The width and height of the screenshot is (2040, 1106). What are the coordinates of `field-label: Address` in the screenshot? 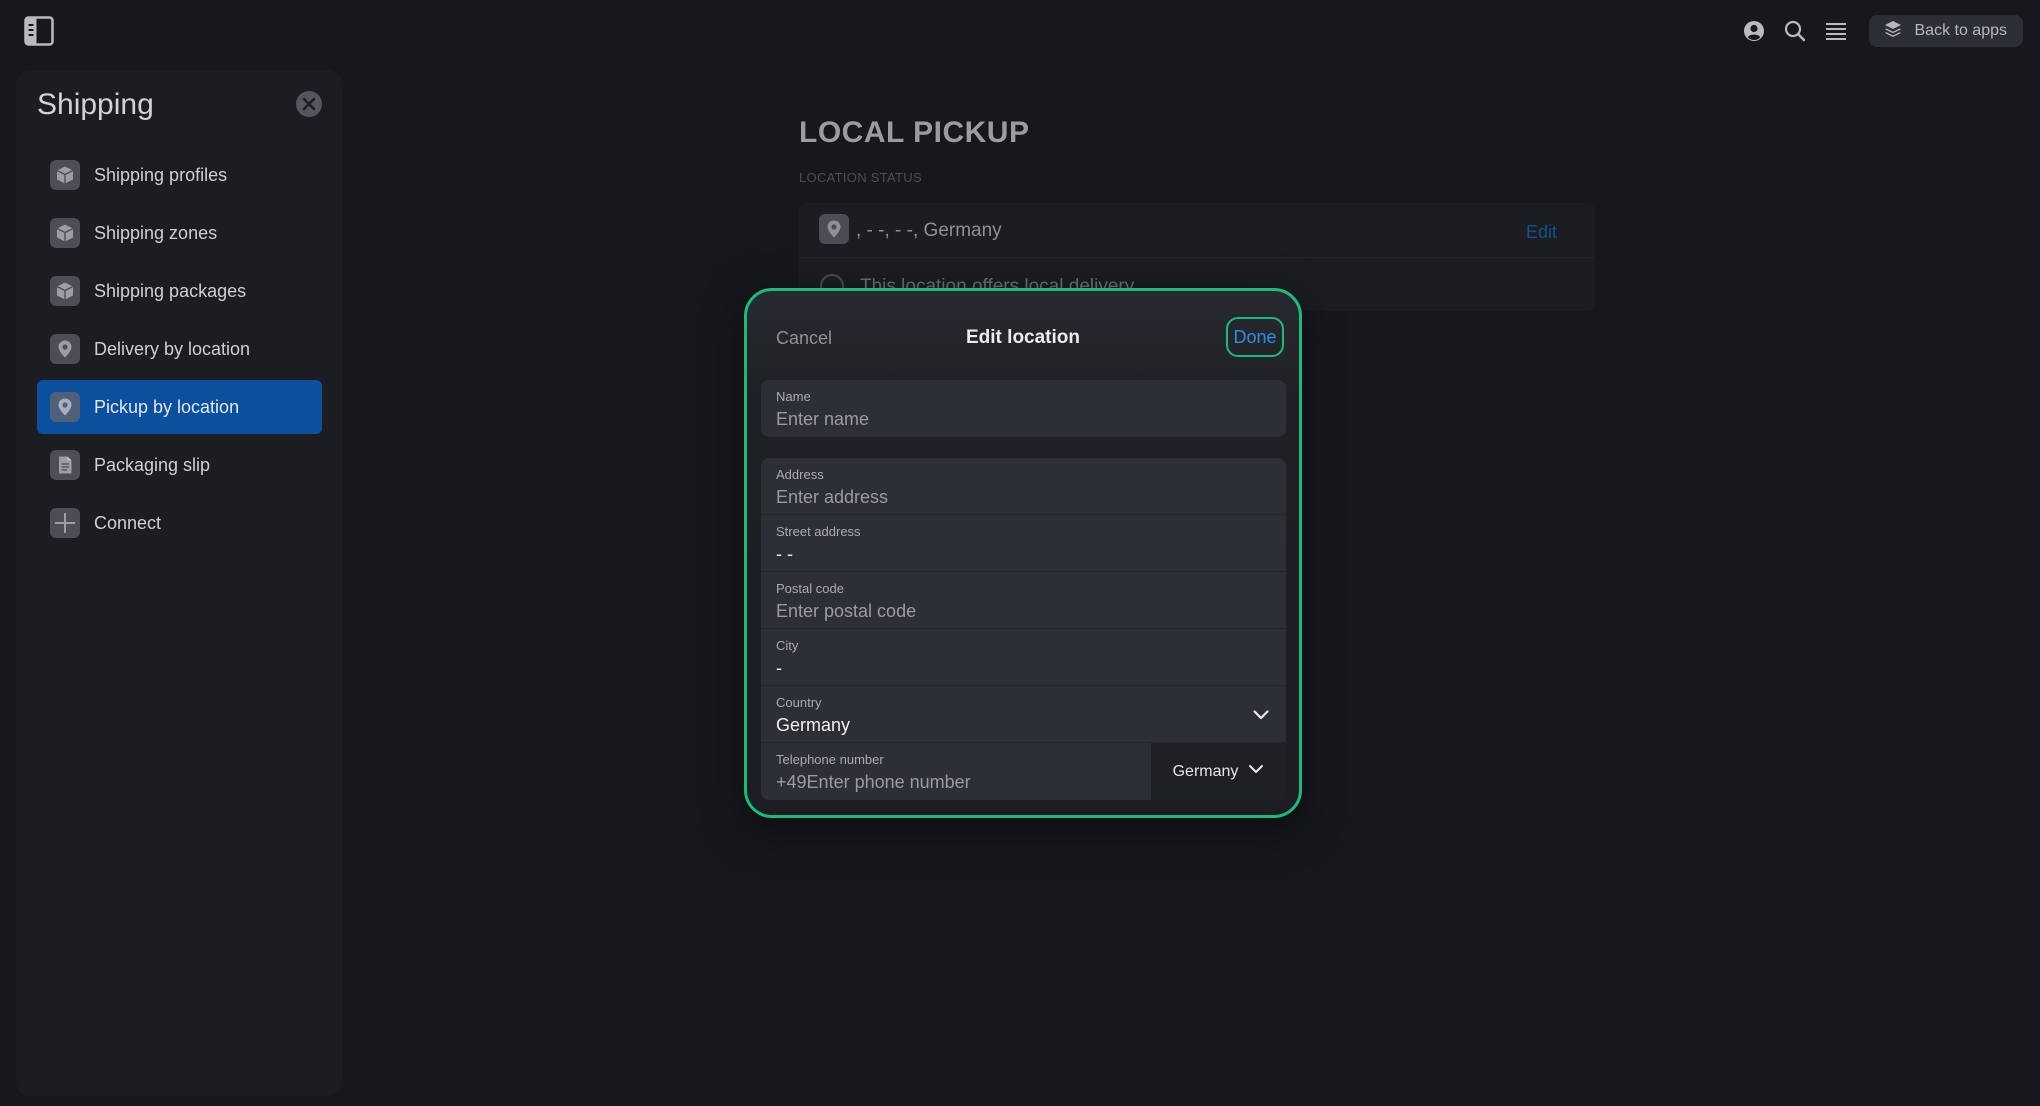 It's located at (800, 474).